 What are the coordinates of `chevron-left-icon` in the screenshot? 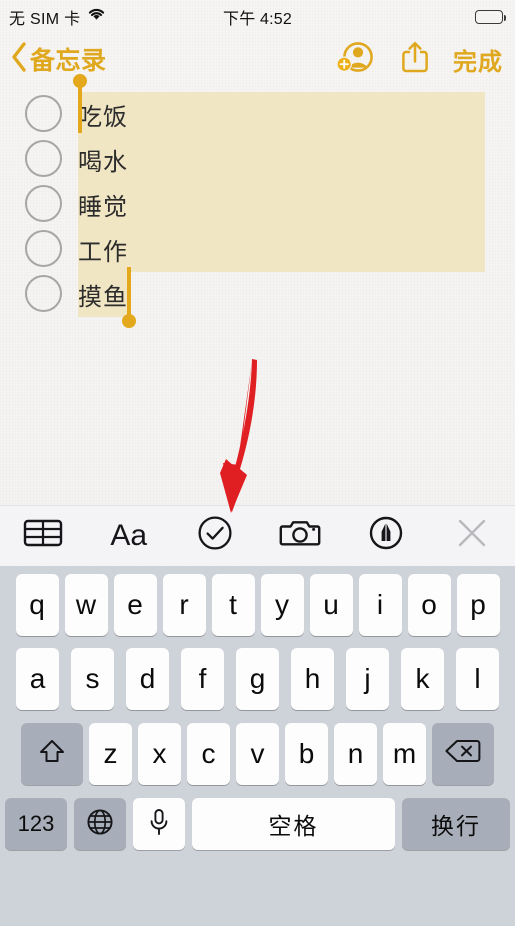 It's located at (19, 59).